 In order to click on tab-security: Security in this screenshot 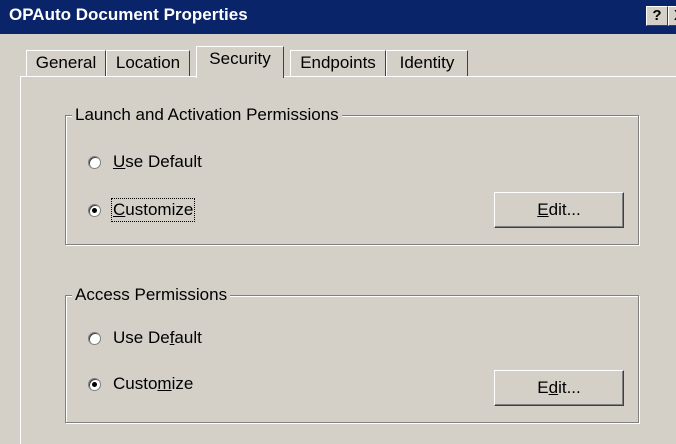, I will do `click(240, 62)`.